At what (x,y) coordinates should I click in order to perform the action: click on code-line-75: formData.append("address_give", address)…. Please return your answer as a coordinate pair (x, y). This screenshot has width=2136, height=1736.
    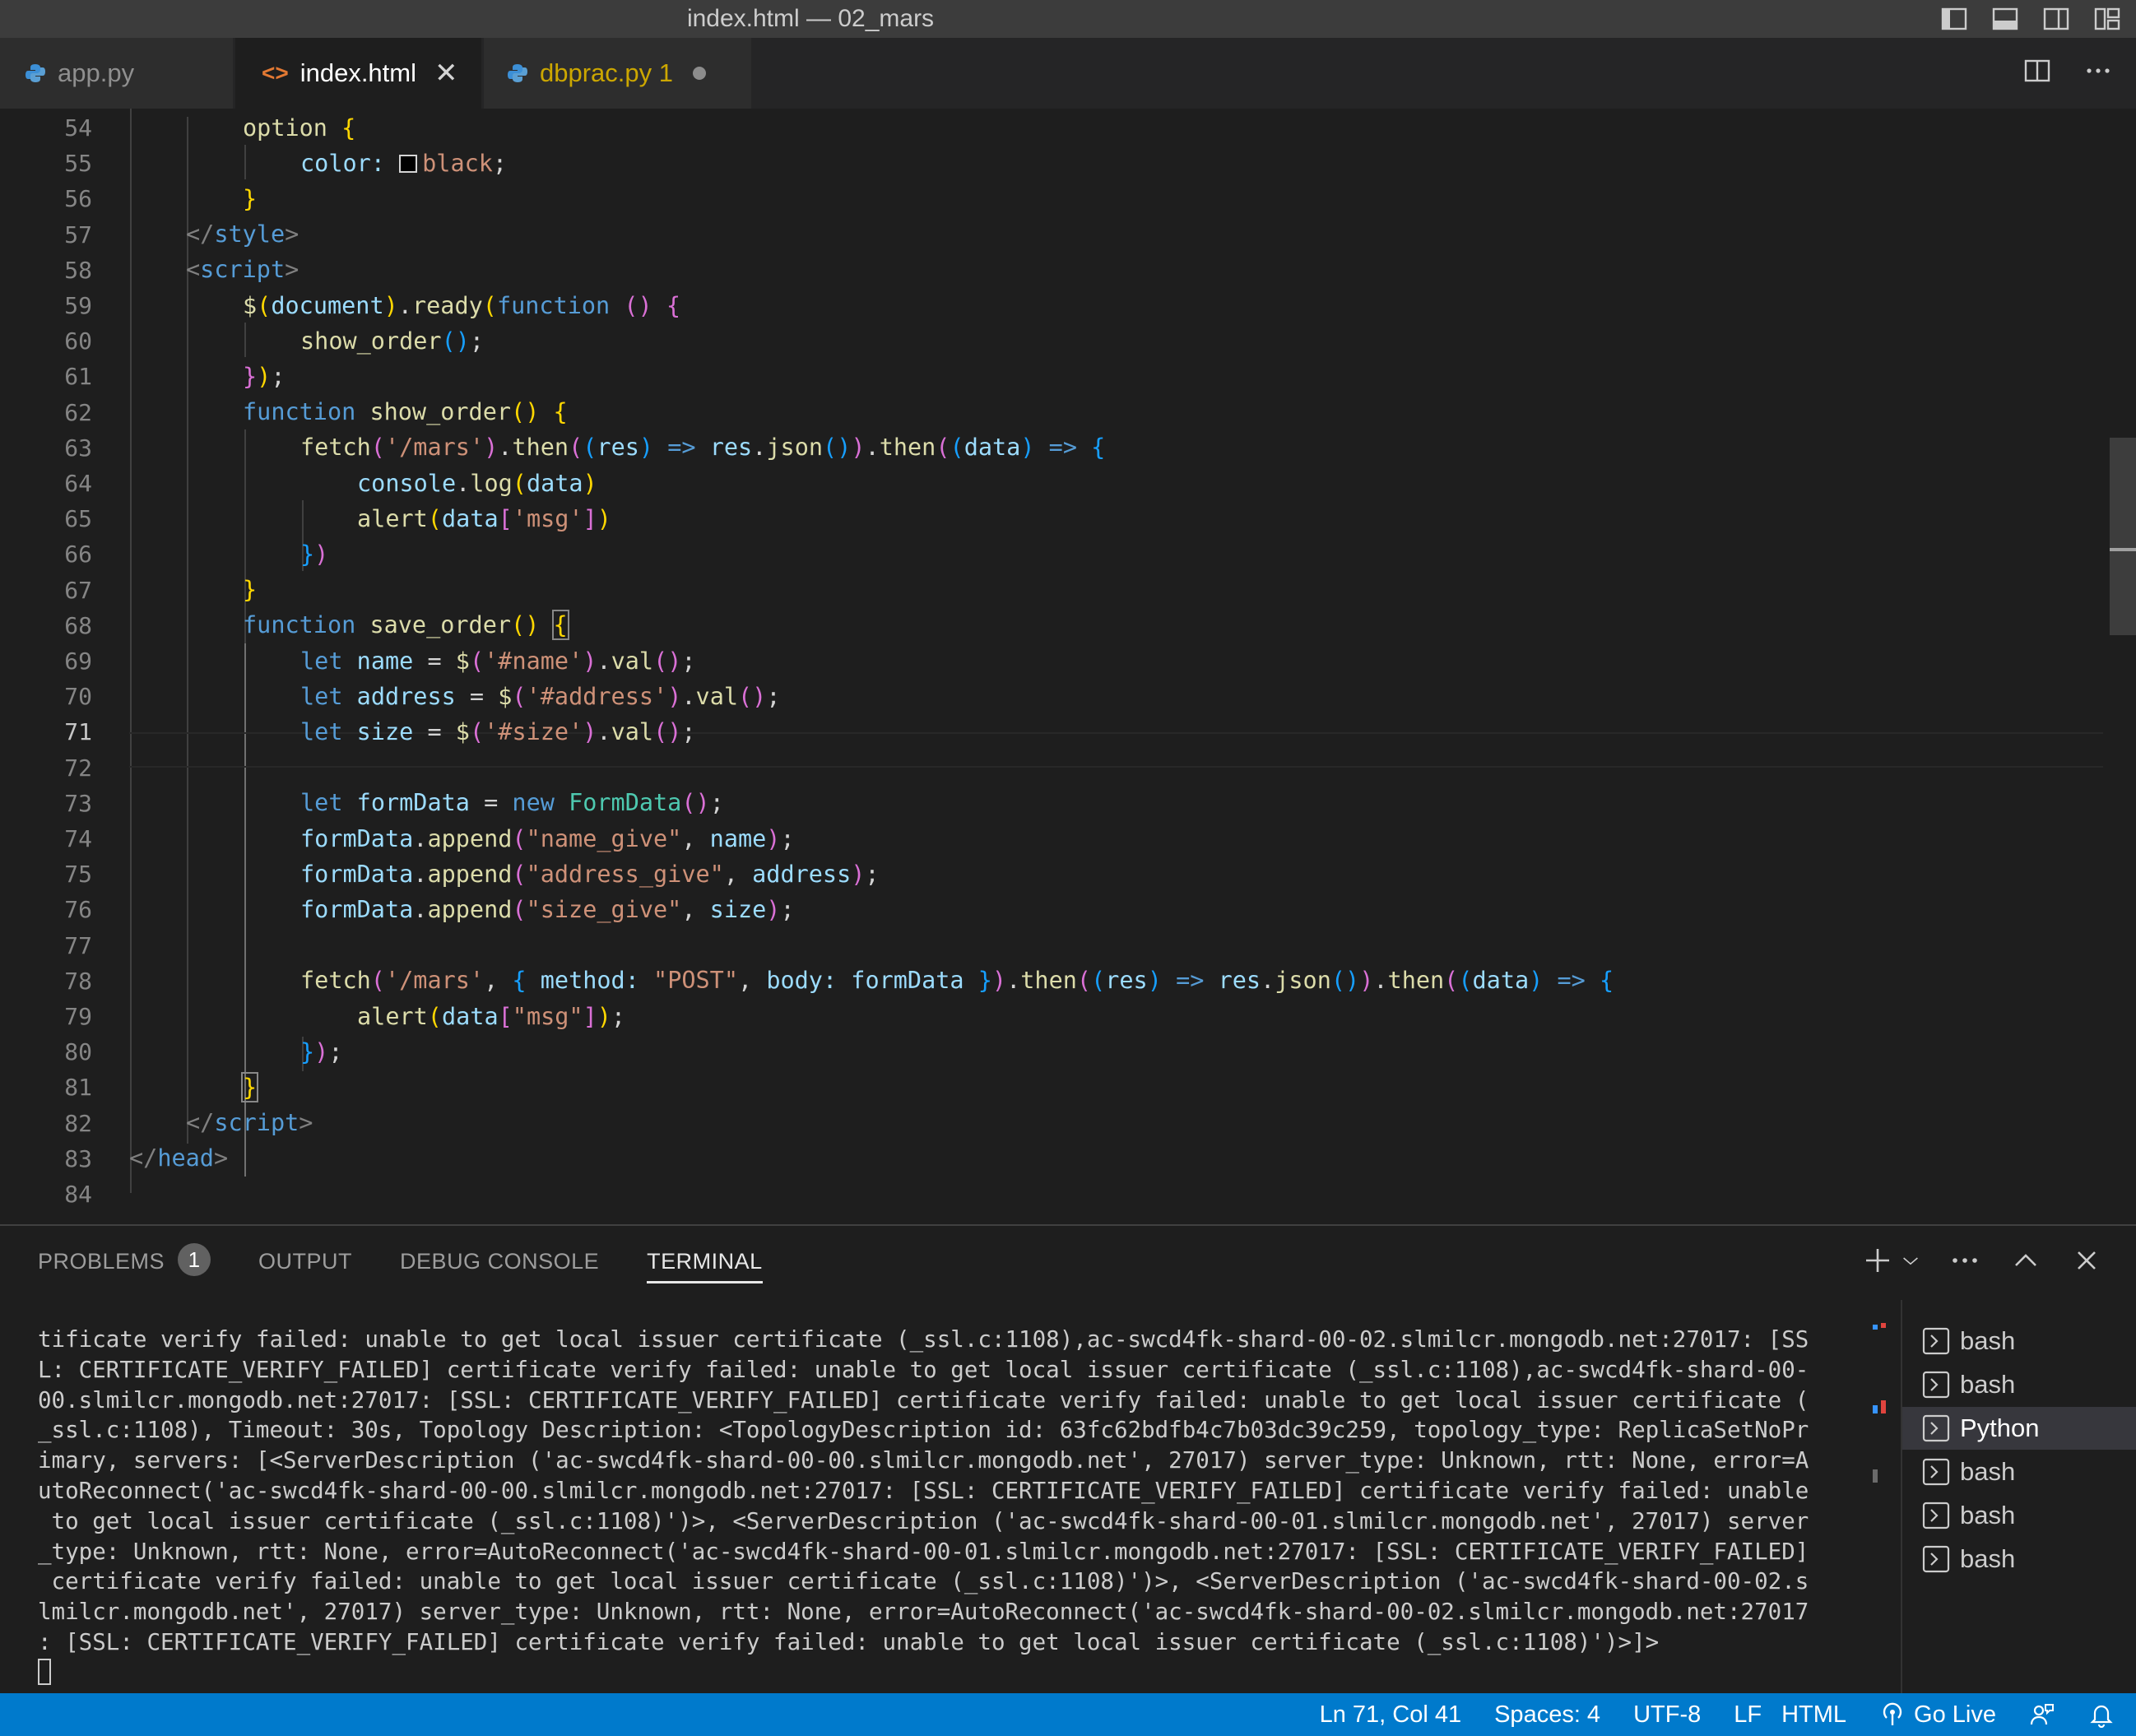
    Looking at the image, I should click on (590, 874).